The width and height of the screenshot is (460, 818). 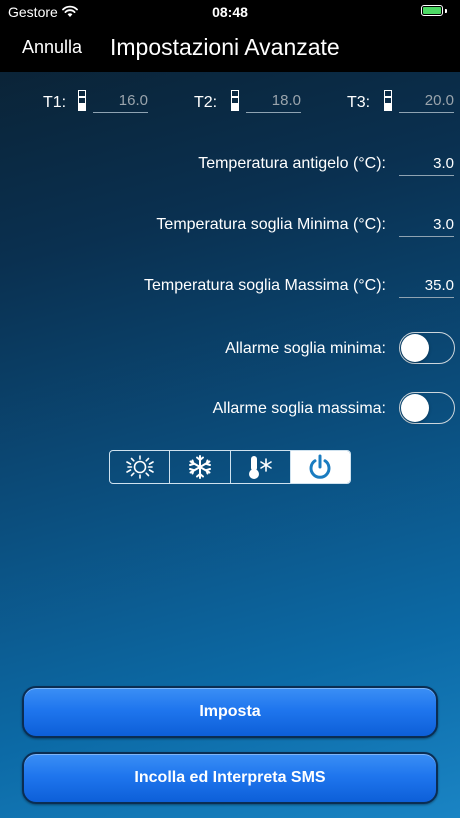 What do you see at coordinates (292, 163) in the screenshot?
I see `antifreeze-label: Temperatura antigelo (°C):` at bounding box center [292, 163].